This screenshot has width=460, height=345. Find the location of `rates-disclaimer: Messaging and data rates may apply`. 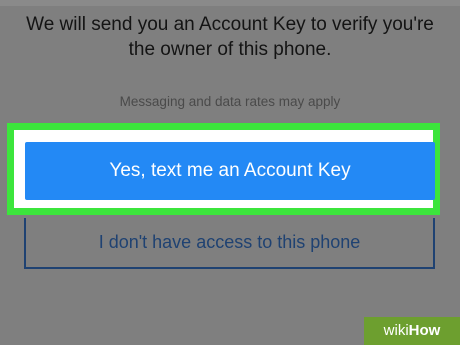

rates-disclaimer: Messaging and data rates may apply is located at coordinates (230, 101).